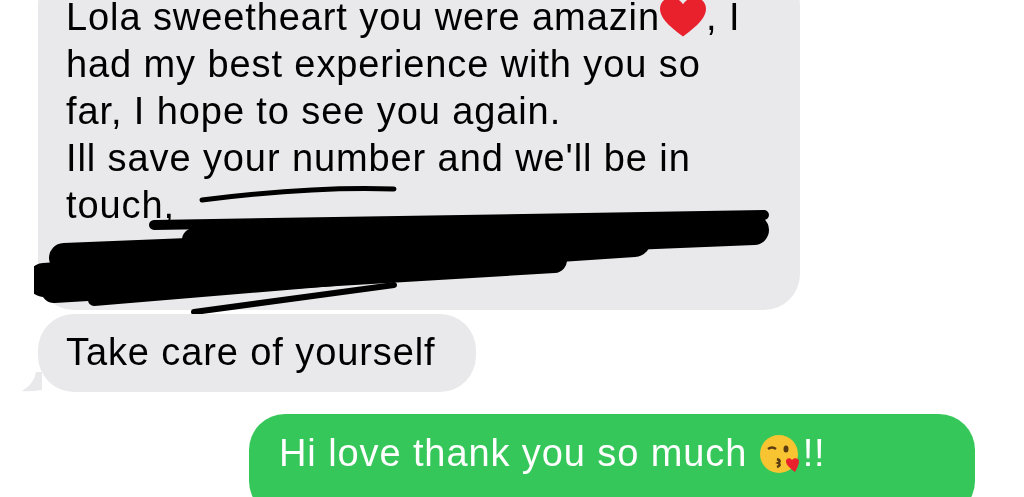 The image size is (1024, 497). What do you see at coordinates (378, 158) in the screenshot?
I see `message-text: Ill save your number and we'll be in` at bounding box center [378, 158].